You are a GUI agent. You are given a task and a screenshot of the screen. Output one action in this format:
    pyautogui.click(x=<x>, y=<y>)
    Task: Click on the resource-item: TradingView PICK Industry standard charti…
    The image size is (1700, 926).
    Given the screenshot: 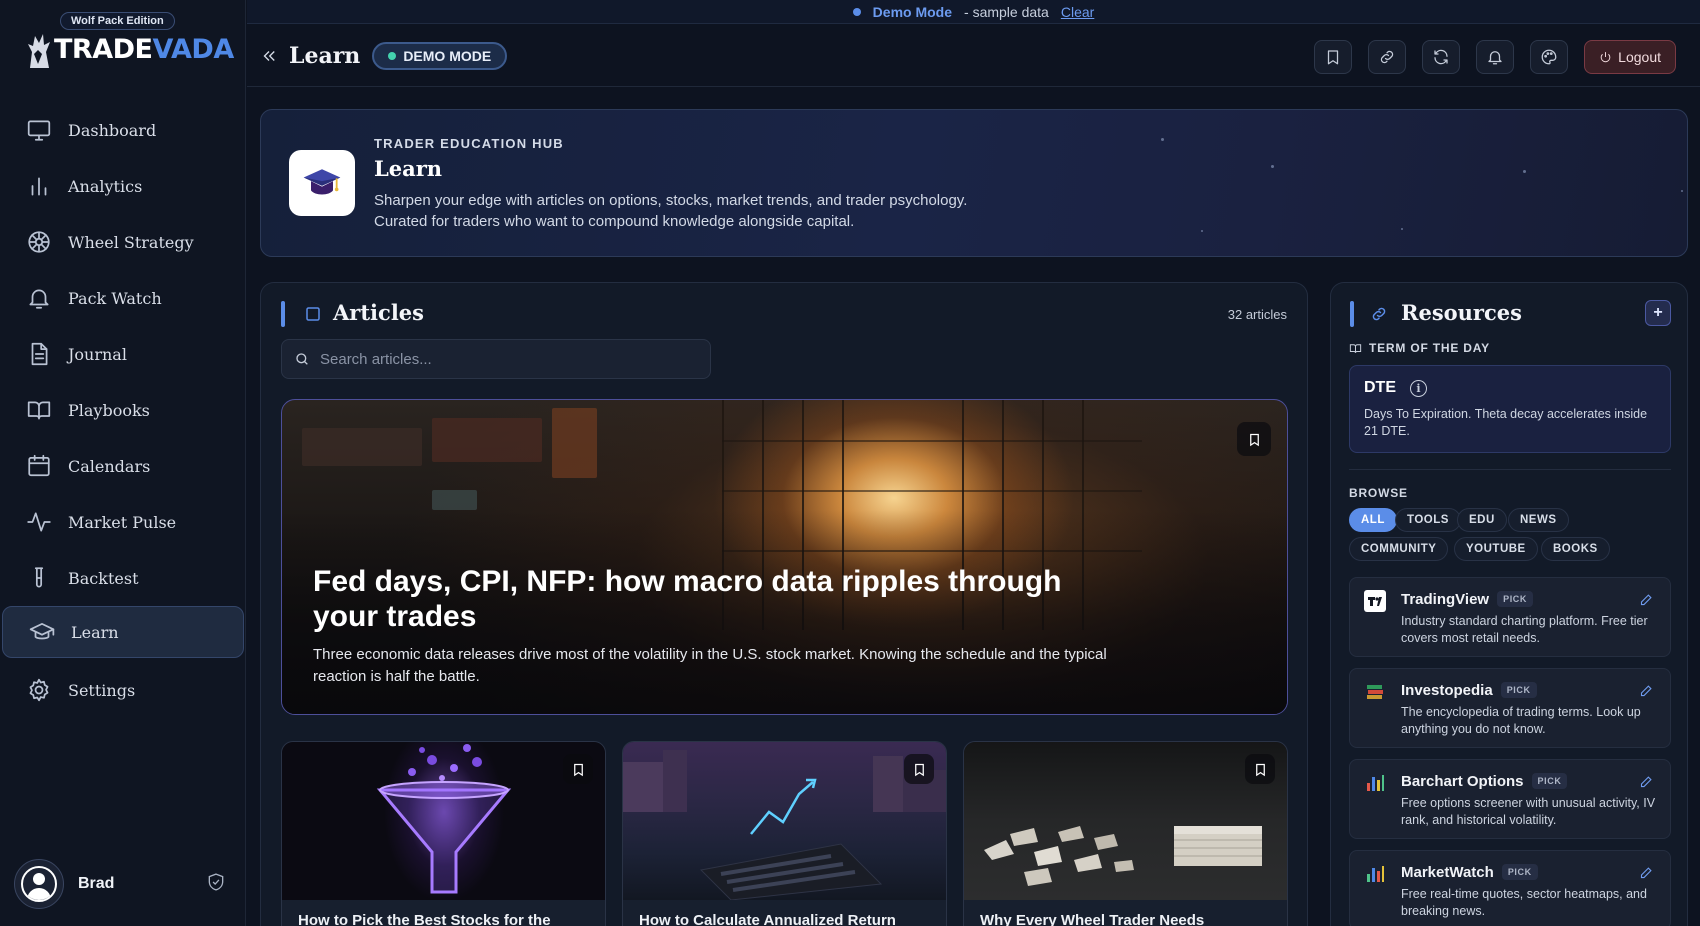 What is the action you would take?
    pyautogui.click(x=1510, y=617)
    